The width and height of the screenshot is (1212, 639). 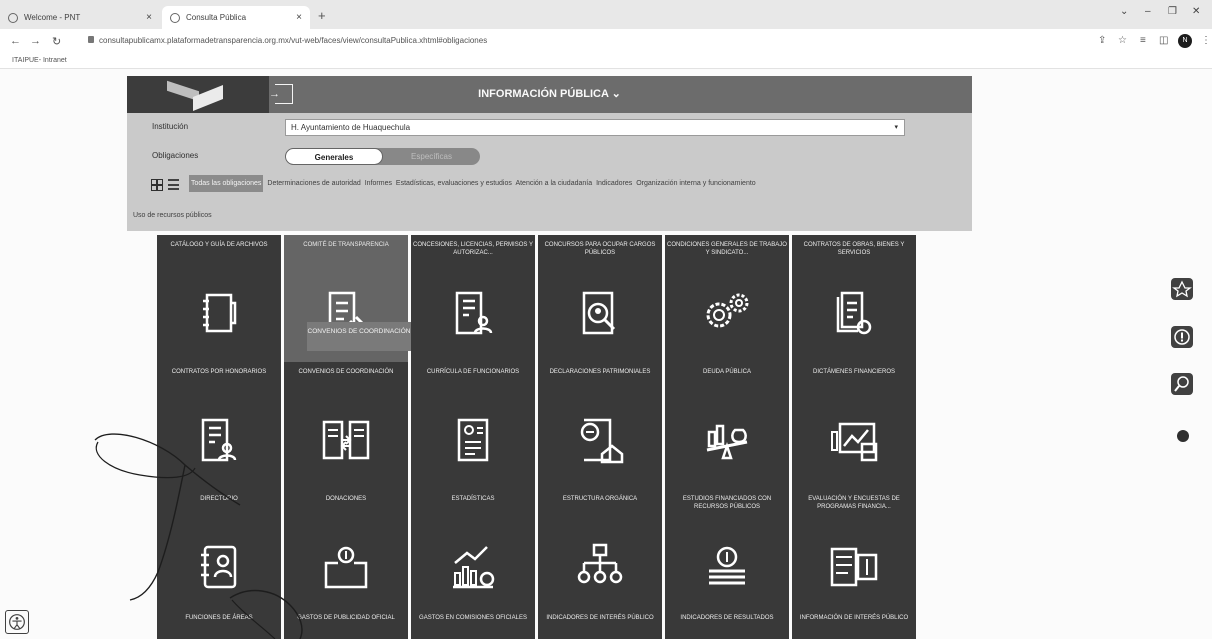 What do you see at coordinates (219, 298) in the screenshot?
I see `obligation-tile: CATÁLOGO Y GUÍA DE ARCHIVOS` at bounding box center [219, 298].